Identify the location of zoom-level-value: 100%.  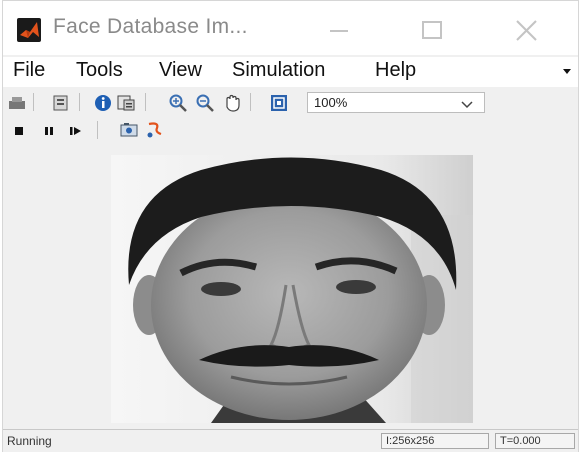
(331, 102).